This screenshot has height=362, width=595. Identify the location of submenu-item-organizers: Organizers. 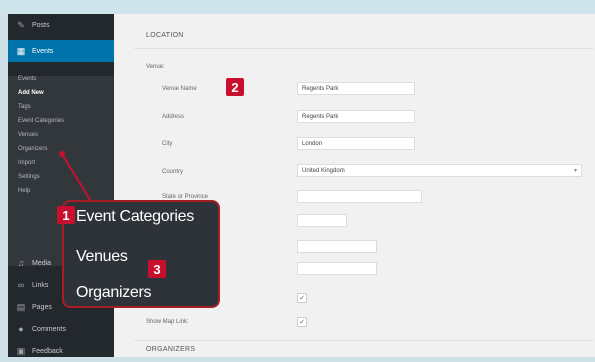
(32, 149).